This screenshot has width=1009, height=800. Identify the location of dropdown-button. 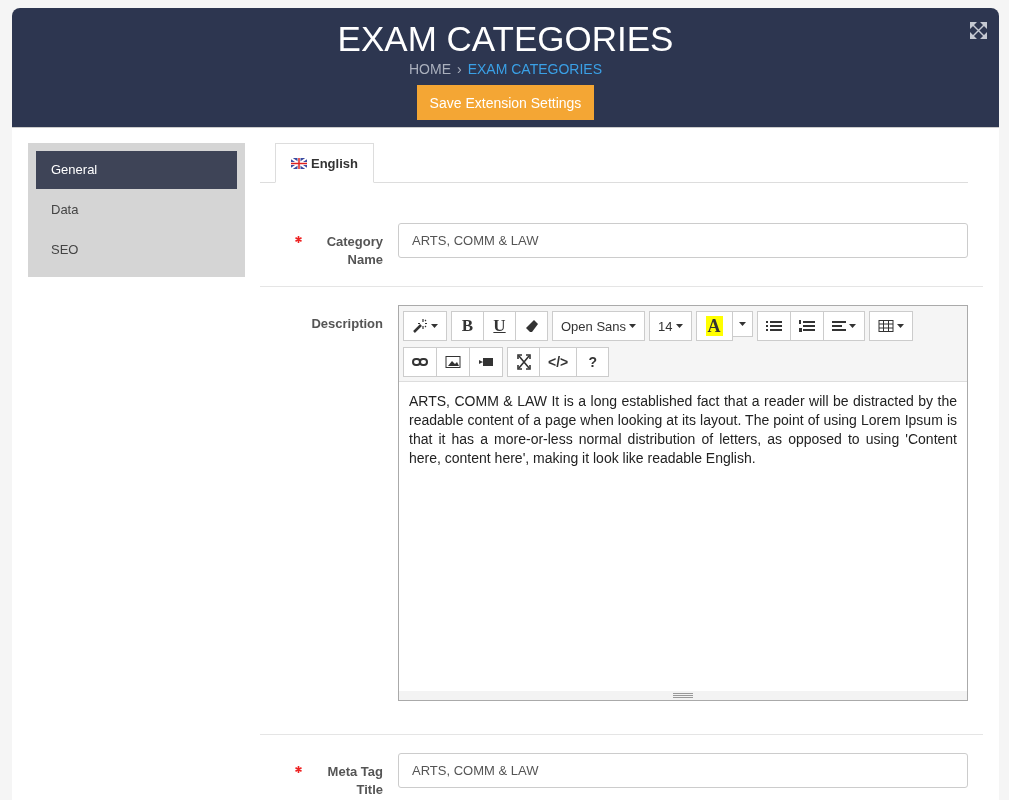
(742, 324).